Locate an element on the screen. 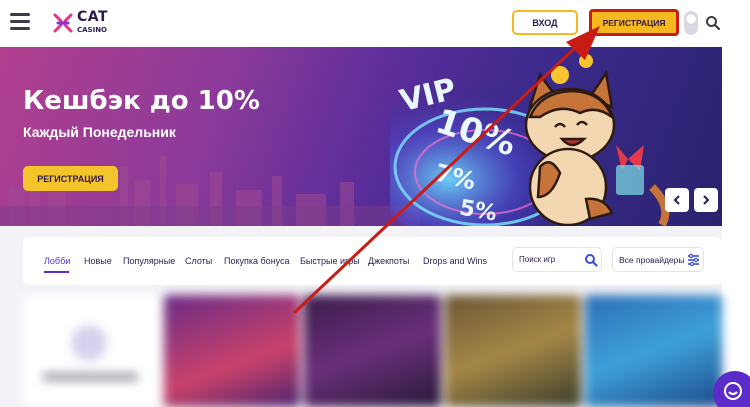 The image size is (750, 407). providers-filter: Все провайдеры is located at coordinates (658, 259).